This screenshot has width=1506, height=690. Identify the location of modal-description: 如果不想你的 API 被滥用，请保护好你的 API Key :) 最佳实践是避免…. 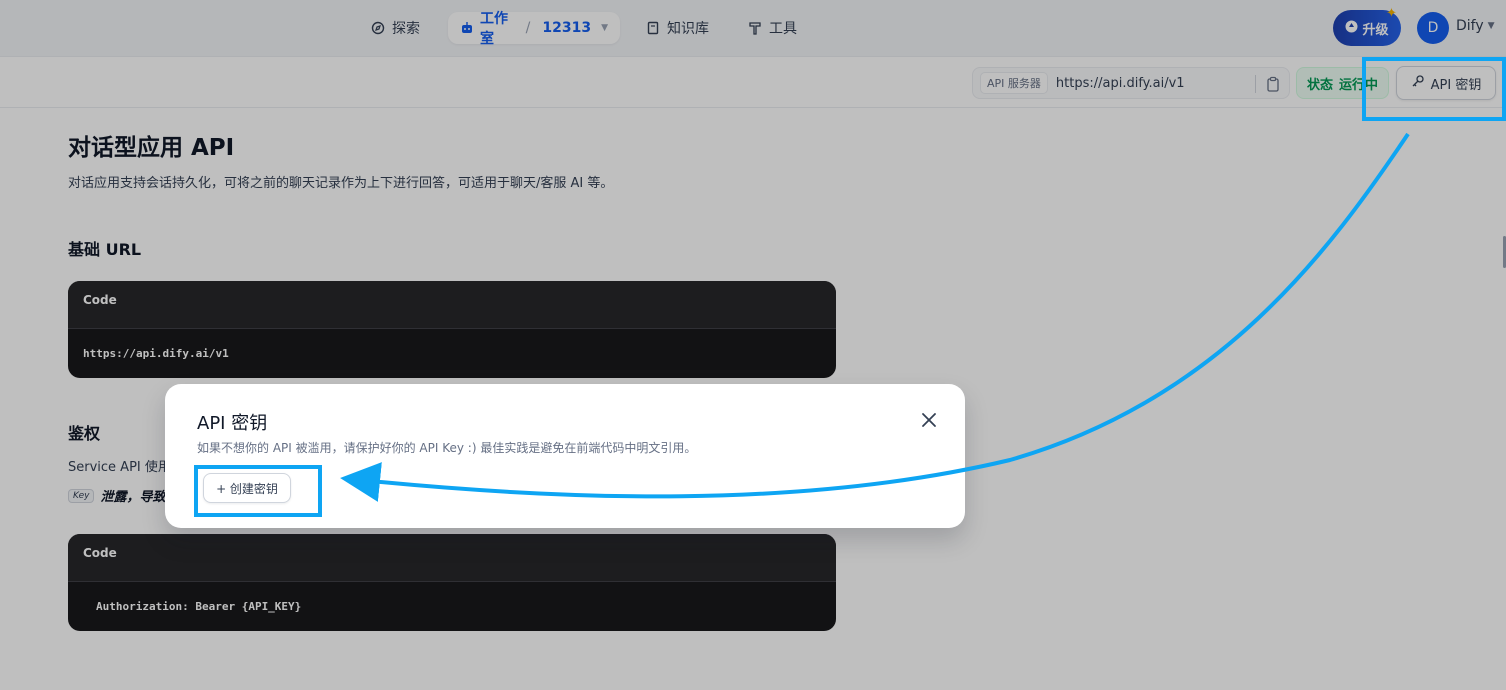
(447, 448).